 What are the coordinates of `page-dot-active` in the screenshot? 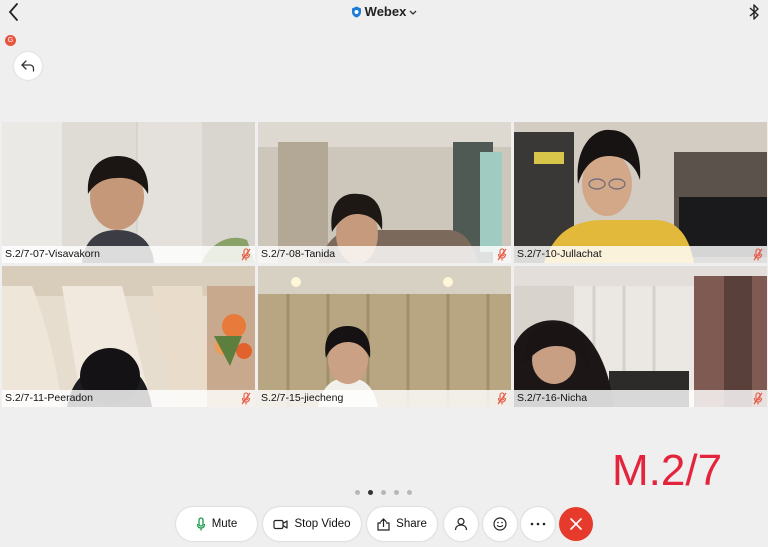 It's located at (370, 493).